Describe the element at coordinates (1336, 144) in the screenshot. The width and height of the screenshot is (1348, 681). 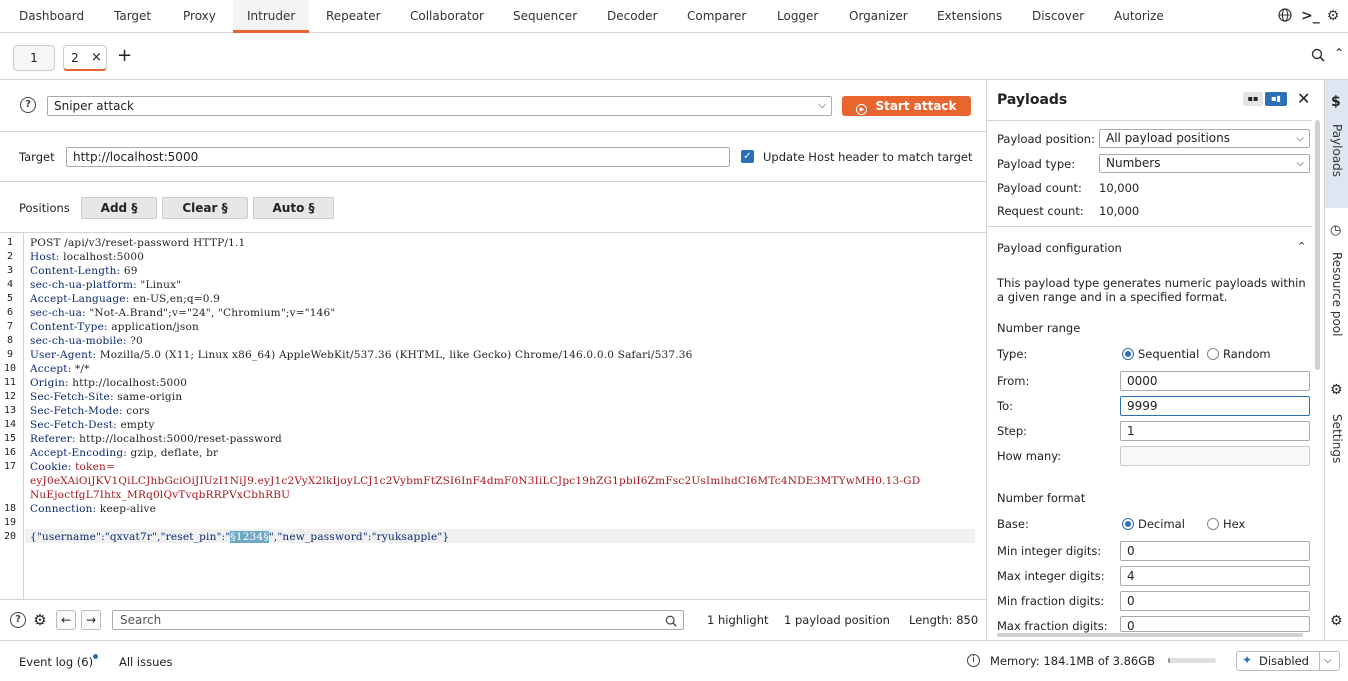
I see `side-tab-payloads: $ Payloads` at that location.